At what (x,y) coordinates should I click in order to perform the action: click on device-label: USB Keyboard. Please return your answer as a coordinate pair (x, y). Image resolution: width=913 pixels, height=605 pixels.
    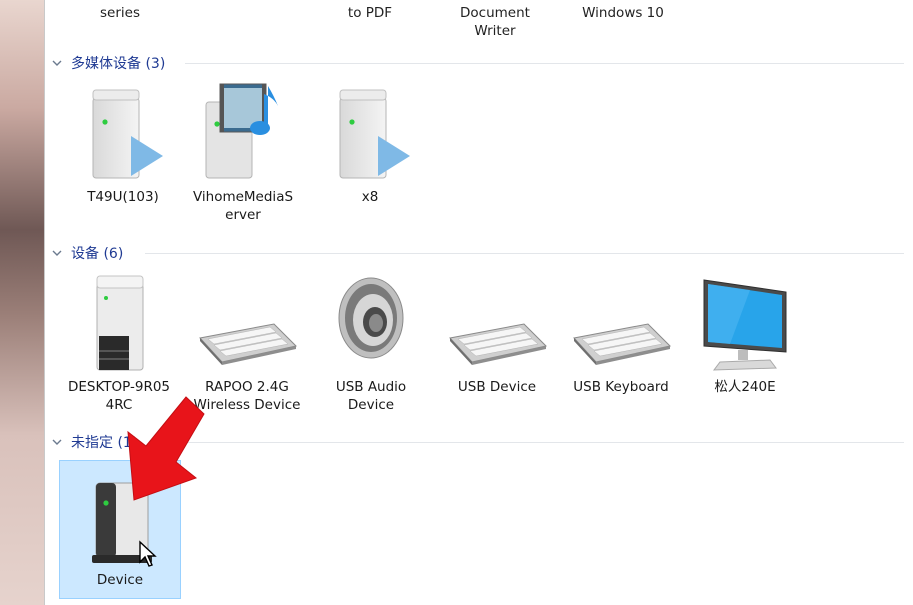
    Looking at the image, I should click on (621, 387).